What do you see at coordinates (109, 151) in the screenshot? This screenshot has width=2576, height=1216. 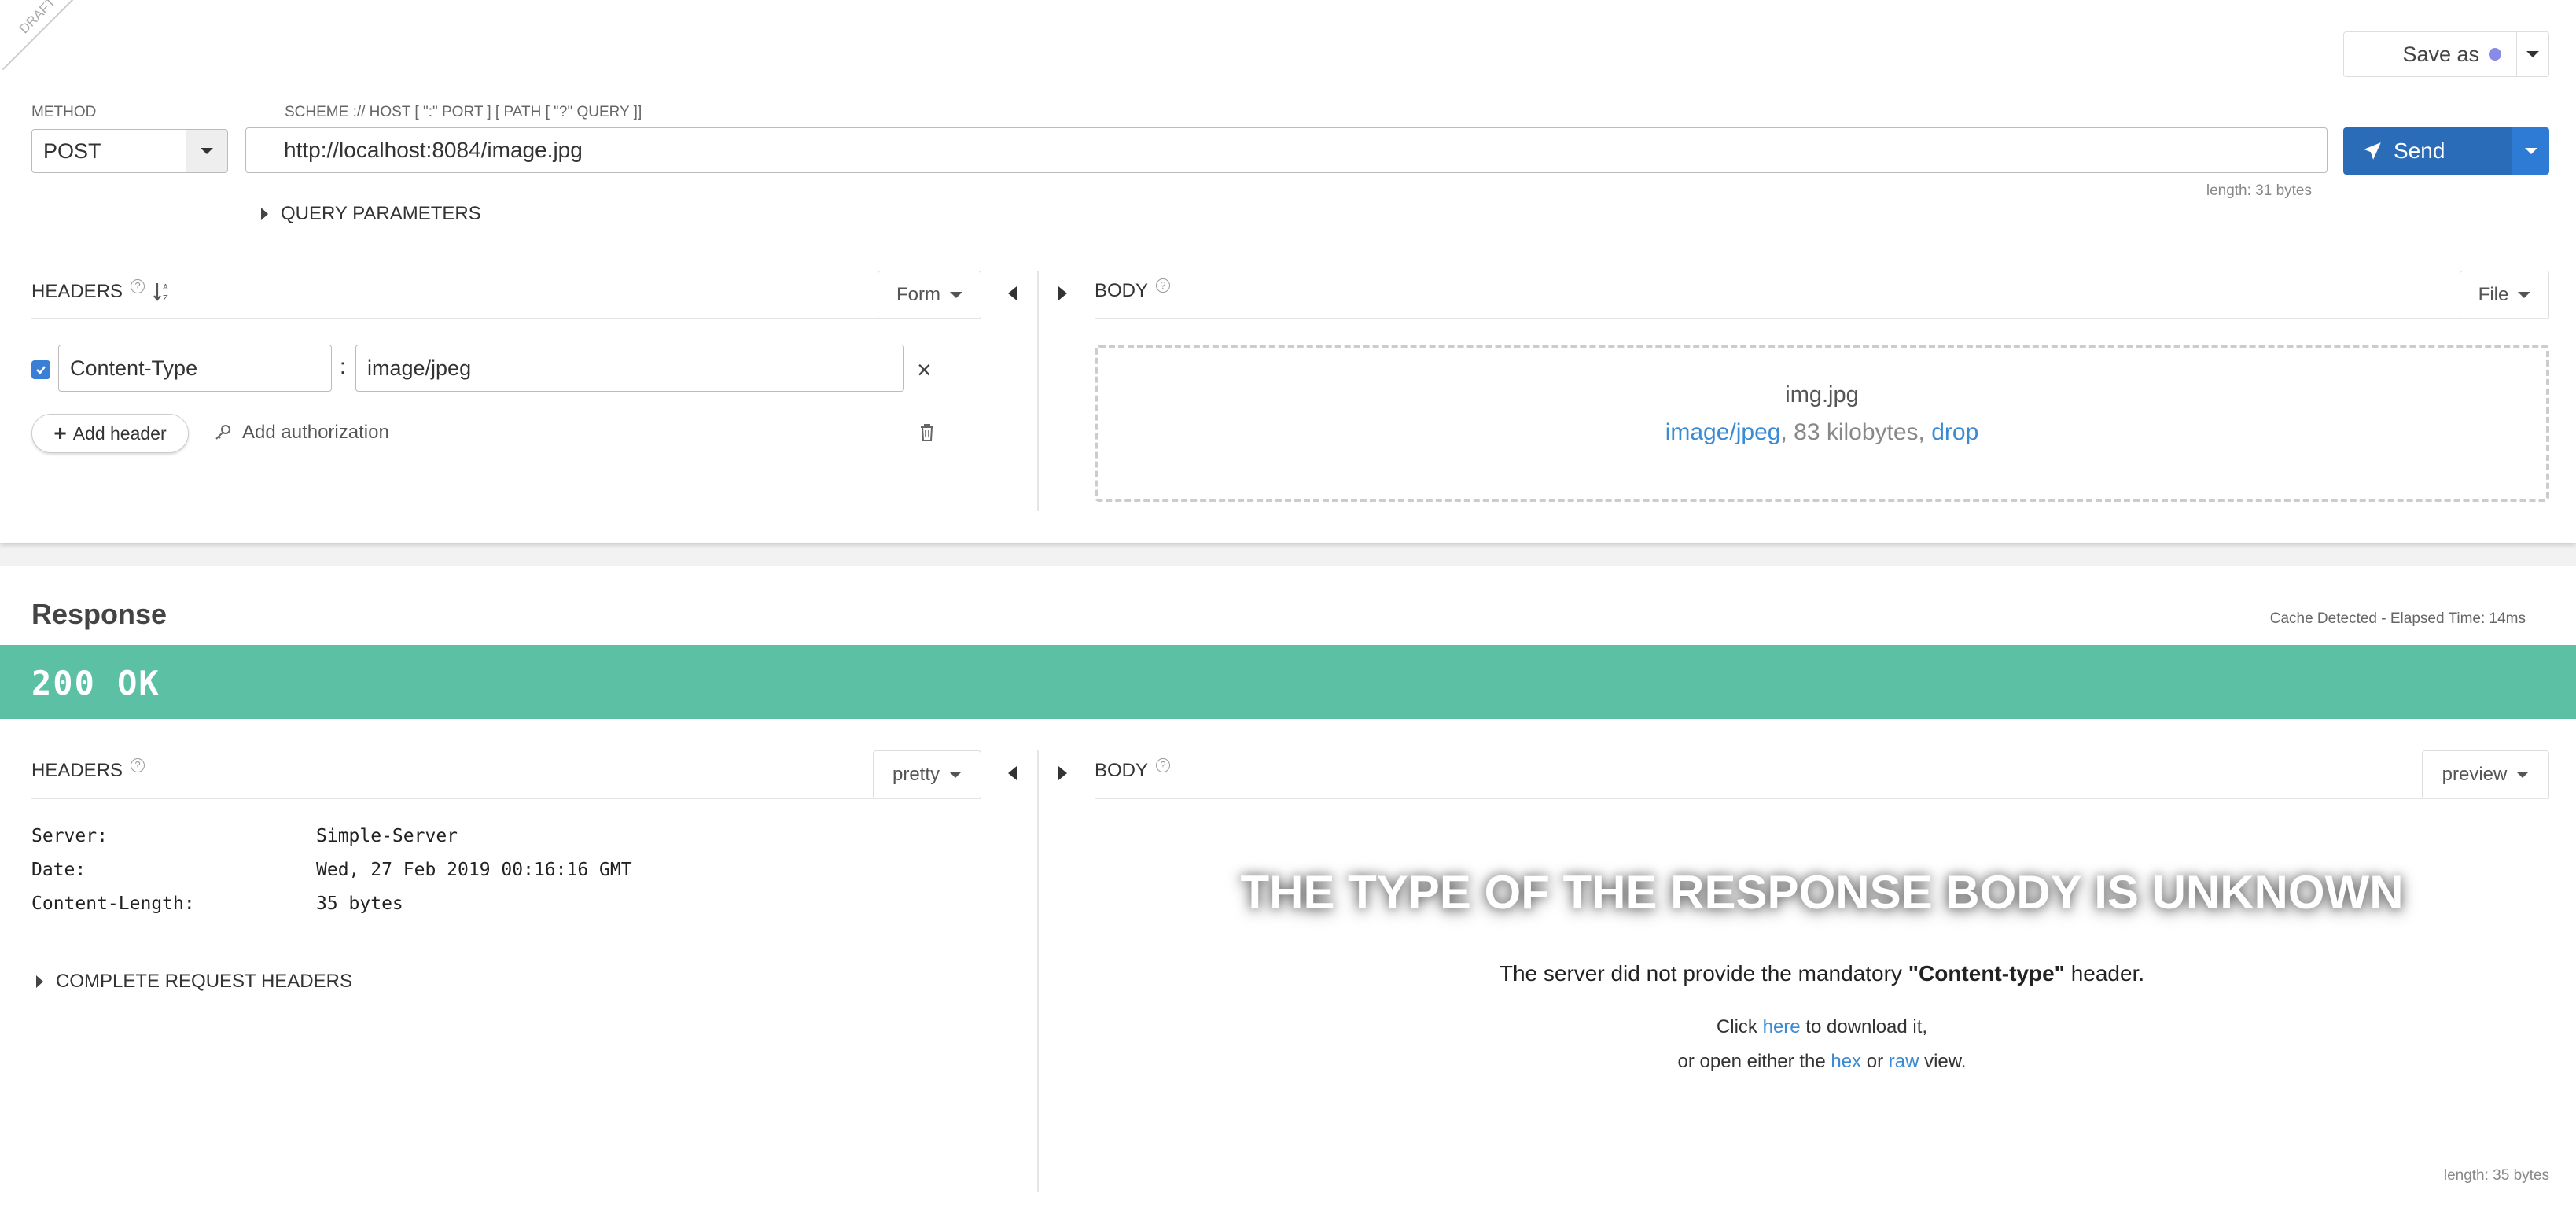 I see `method-select: POST` at bounding box center [109, 151].